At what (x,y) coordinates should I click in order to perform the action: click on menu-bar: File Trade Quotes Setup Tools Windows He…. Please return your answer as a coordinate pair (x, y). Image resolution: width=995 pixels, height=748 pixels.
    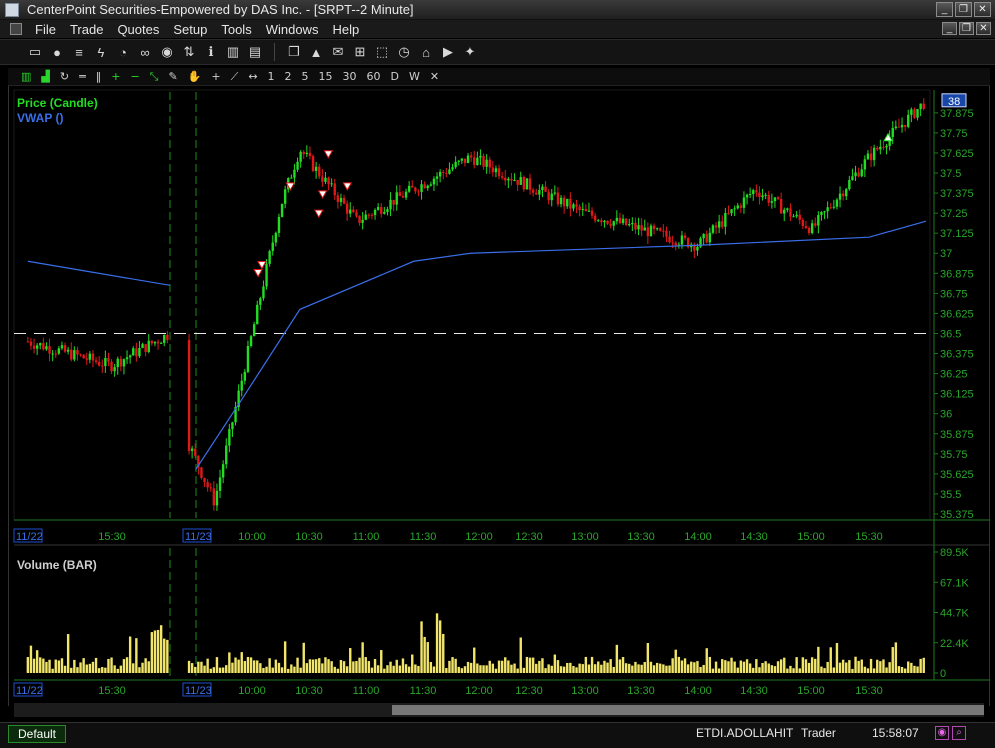
    Looking at the image, I should click on (497, 29).